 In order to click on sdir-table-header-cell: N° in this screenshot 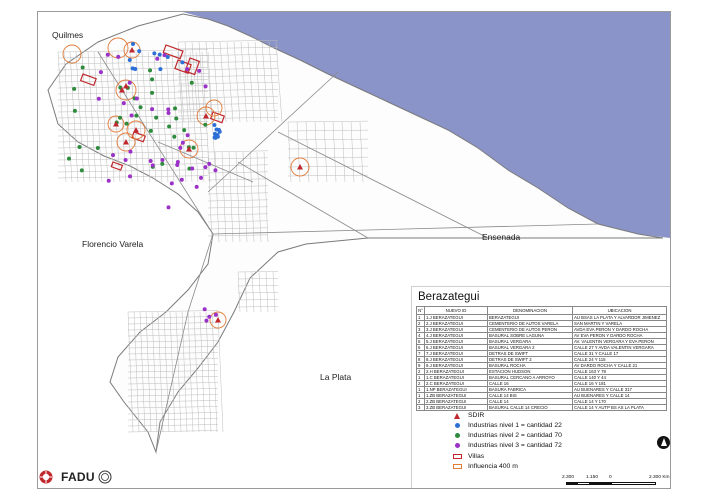, I will do `click(420, 310)`.